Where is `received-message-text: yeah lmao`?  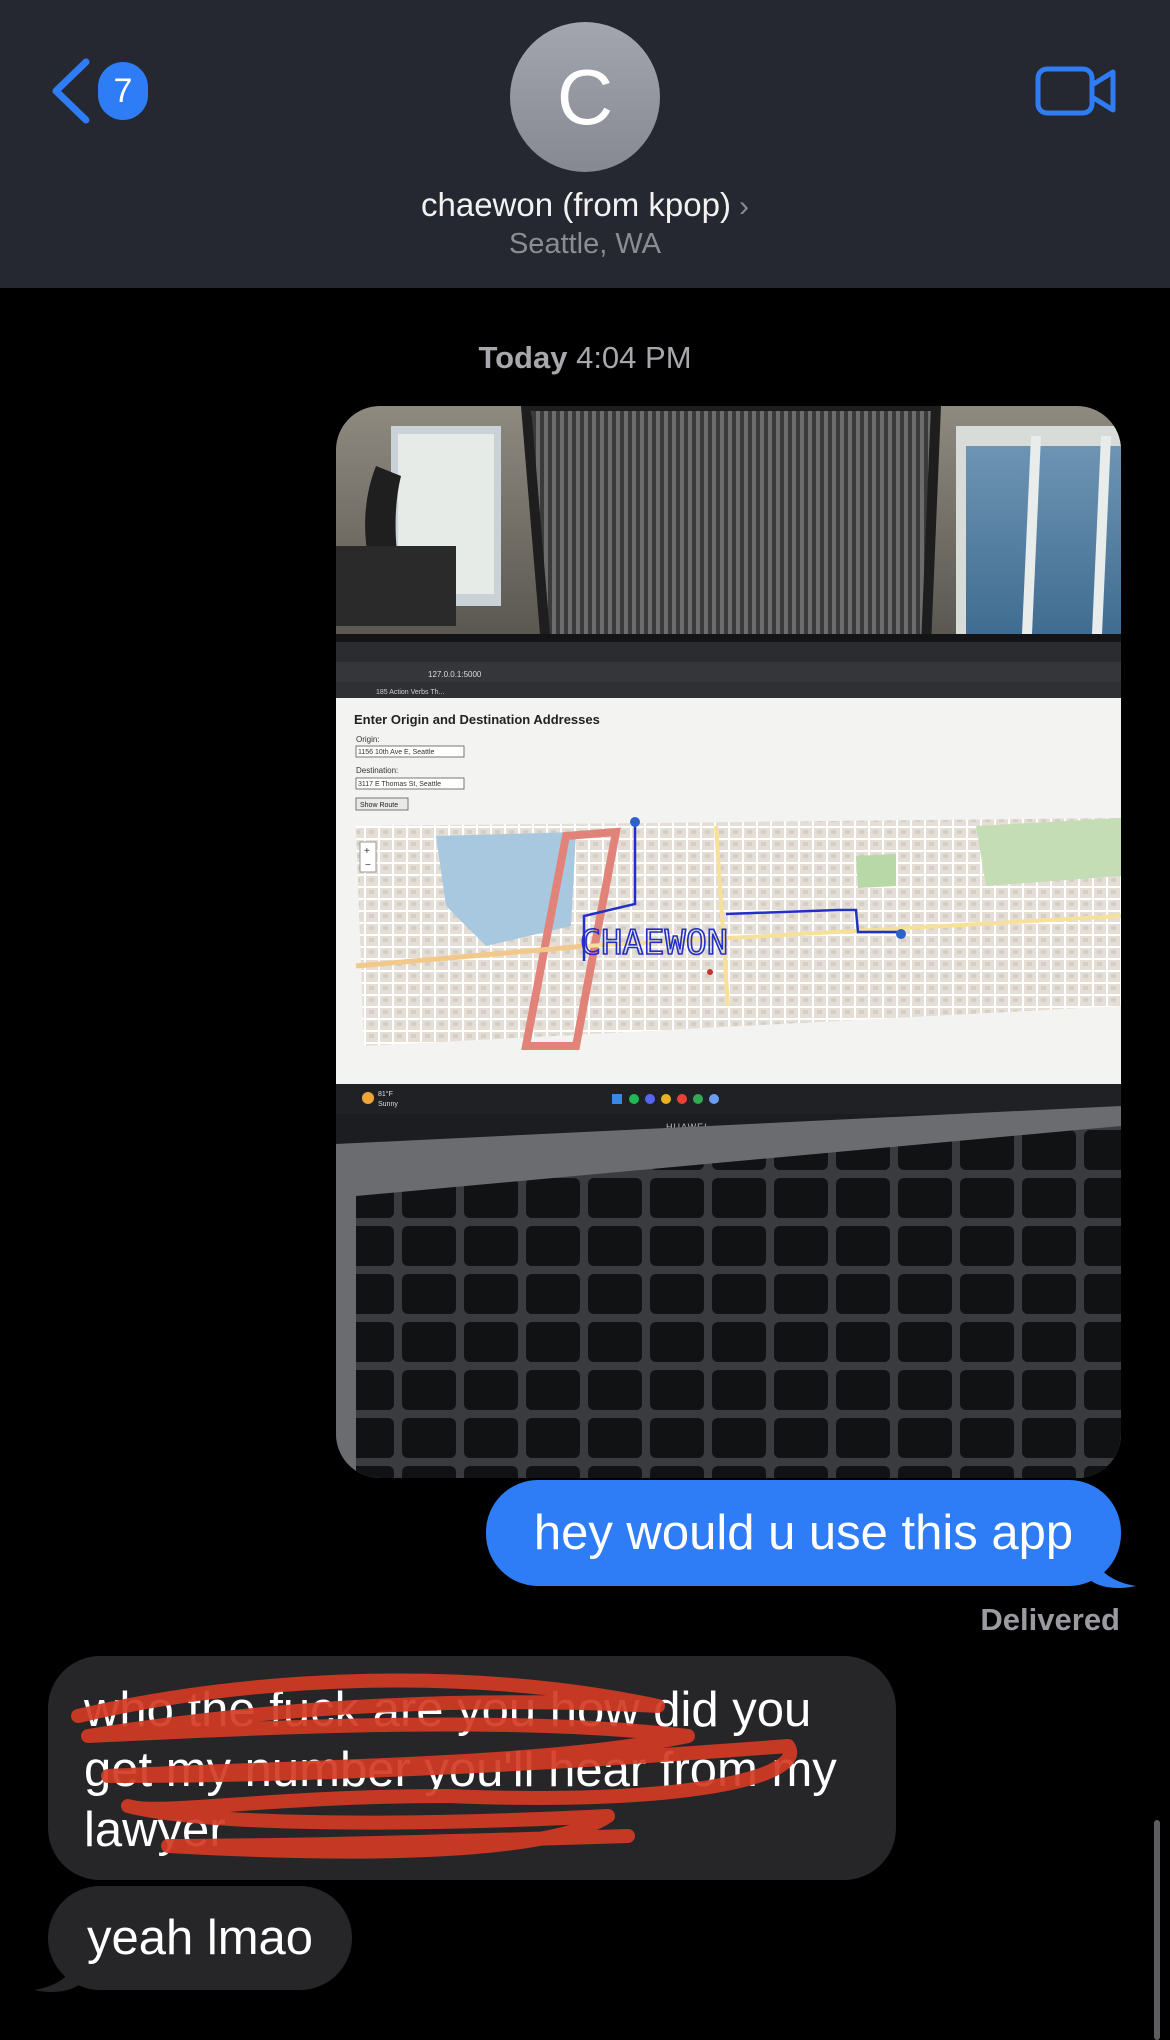 received-message-text: yeah lmao is located at coordinates (200, 1938).